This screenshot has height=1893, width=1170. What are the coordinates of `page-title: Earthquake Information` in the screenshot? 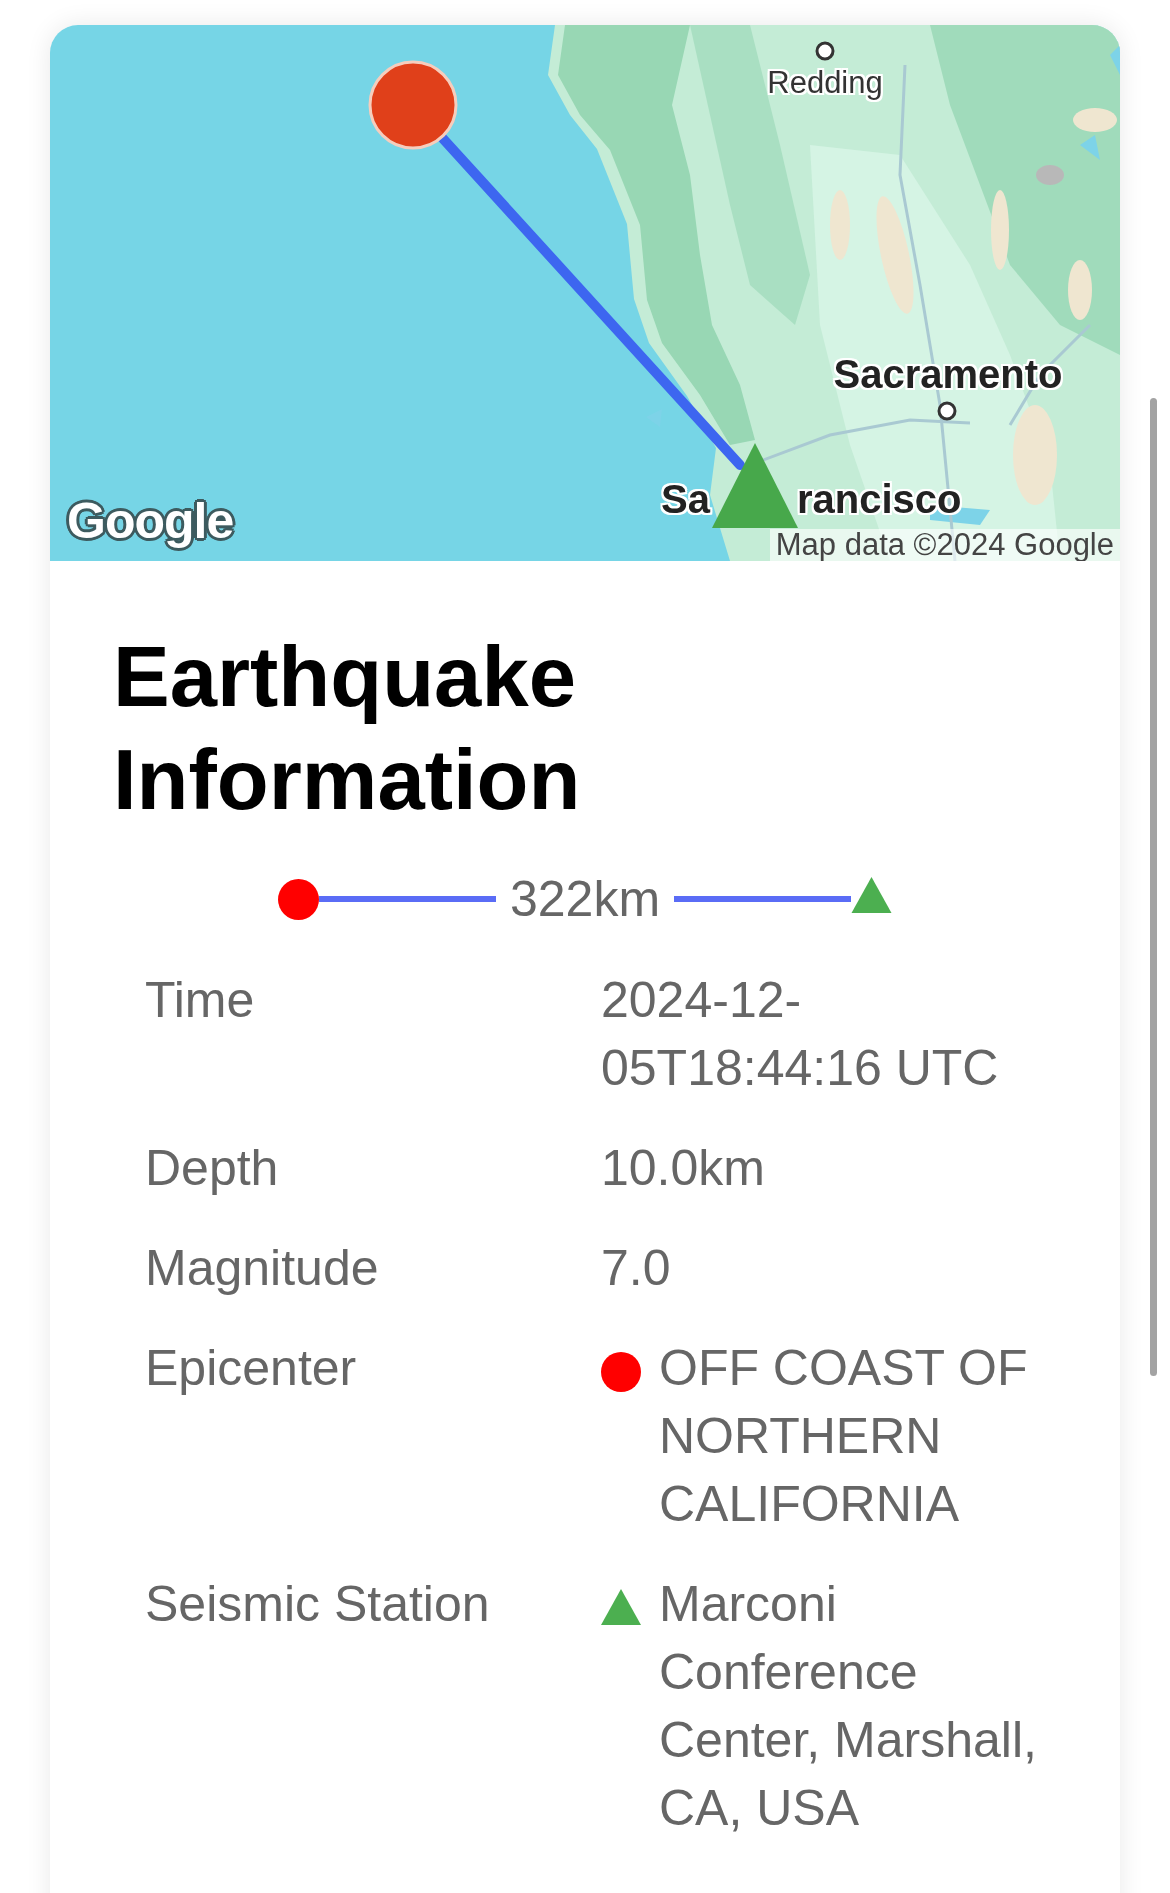 It's located at (347, 728).